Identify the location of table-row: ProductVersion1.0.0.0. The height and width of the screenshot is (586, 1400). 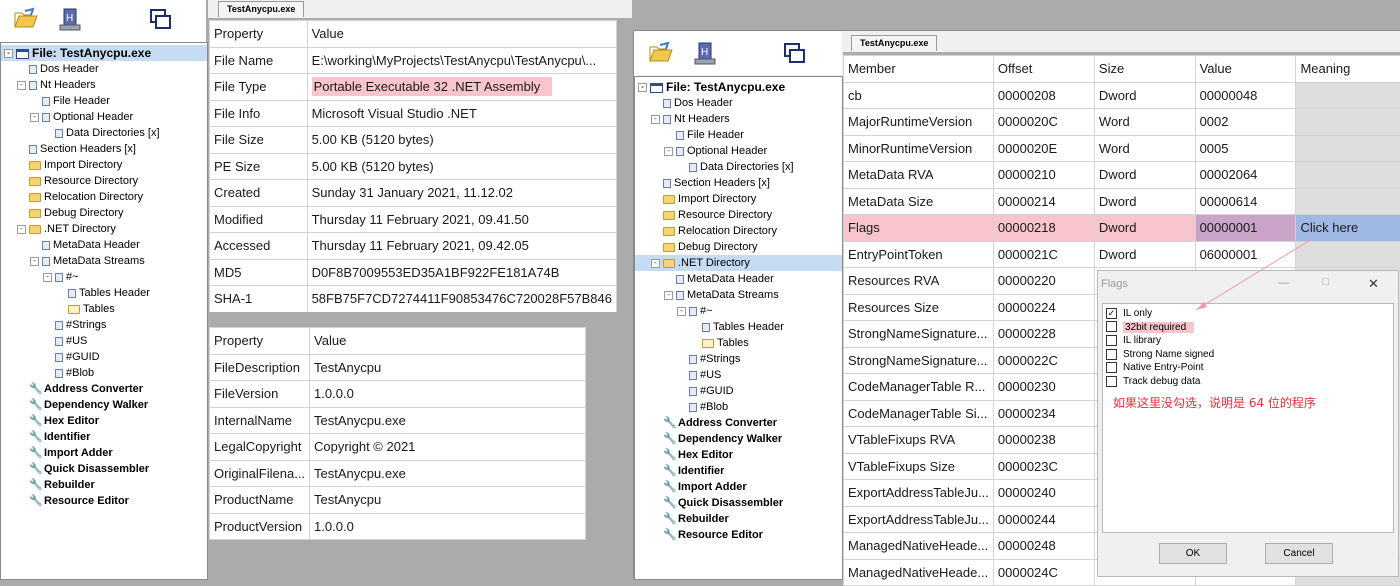
(398, 526).